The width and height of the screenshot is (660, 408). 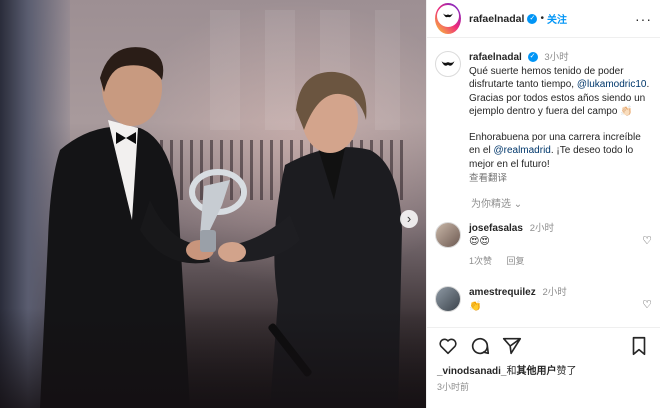 I want to click on mention-link: @realmadrid, so click(x=521, y=150).